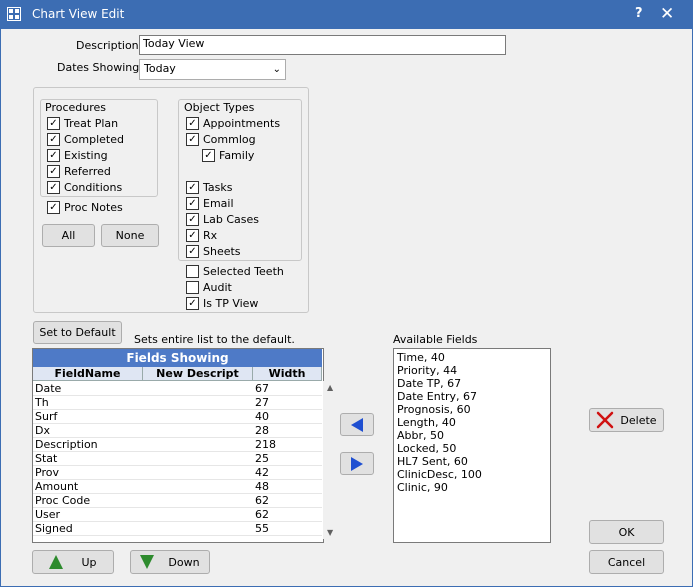  What do you see at coordinates (73, 562) in the screenshot?
I see `up-button: Up` at bounding box center [73, 562].